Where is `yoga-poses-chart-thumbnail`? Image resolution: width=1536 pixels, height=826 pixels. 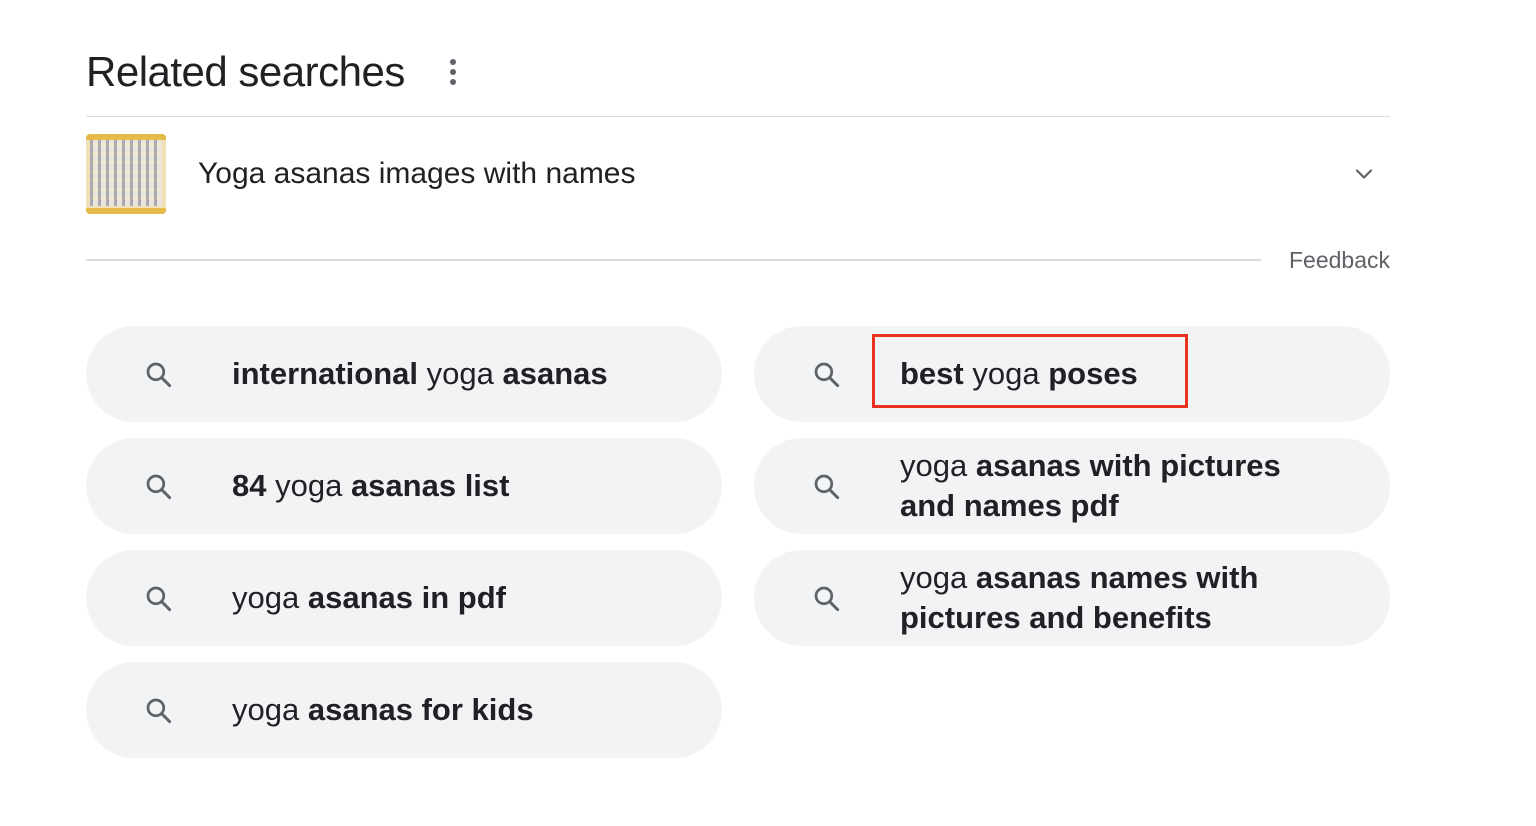 yoga-poses-chart-thumbnail is located at coordinates (126, 174).